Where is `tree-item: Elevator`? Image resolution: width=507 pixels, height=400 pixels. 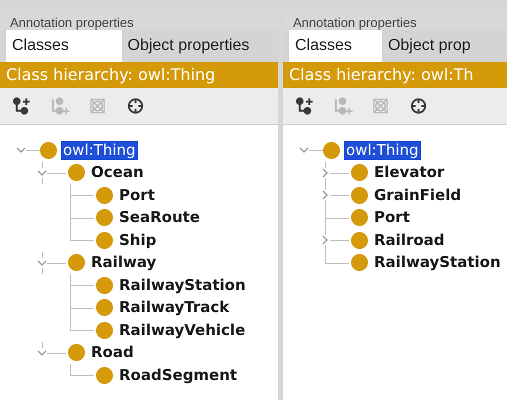
tree-item: Elevator is located at coordinates (409, 172).